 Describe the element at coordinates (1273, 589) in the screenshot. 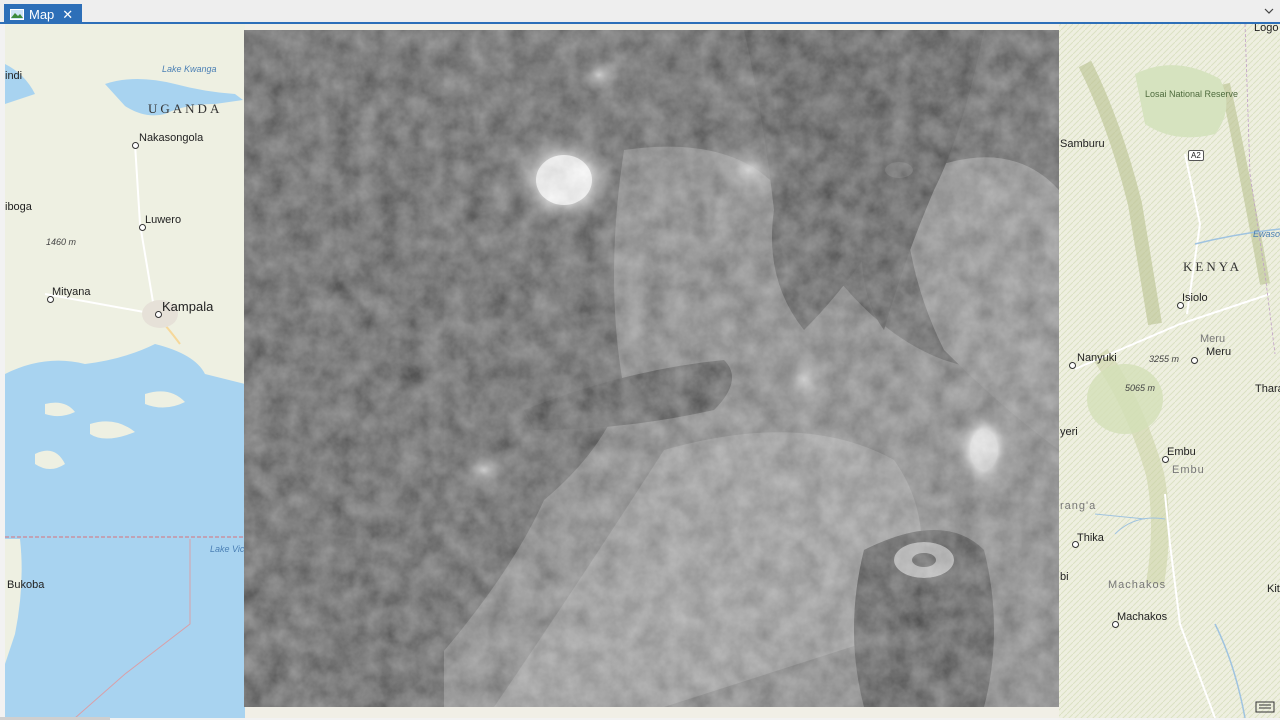

I see `place-label-kit: Kit` at that location.